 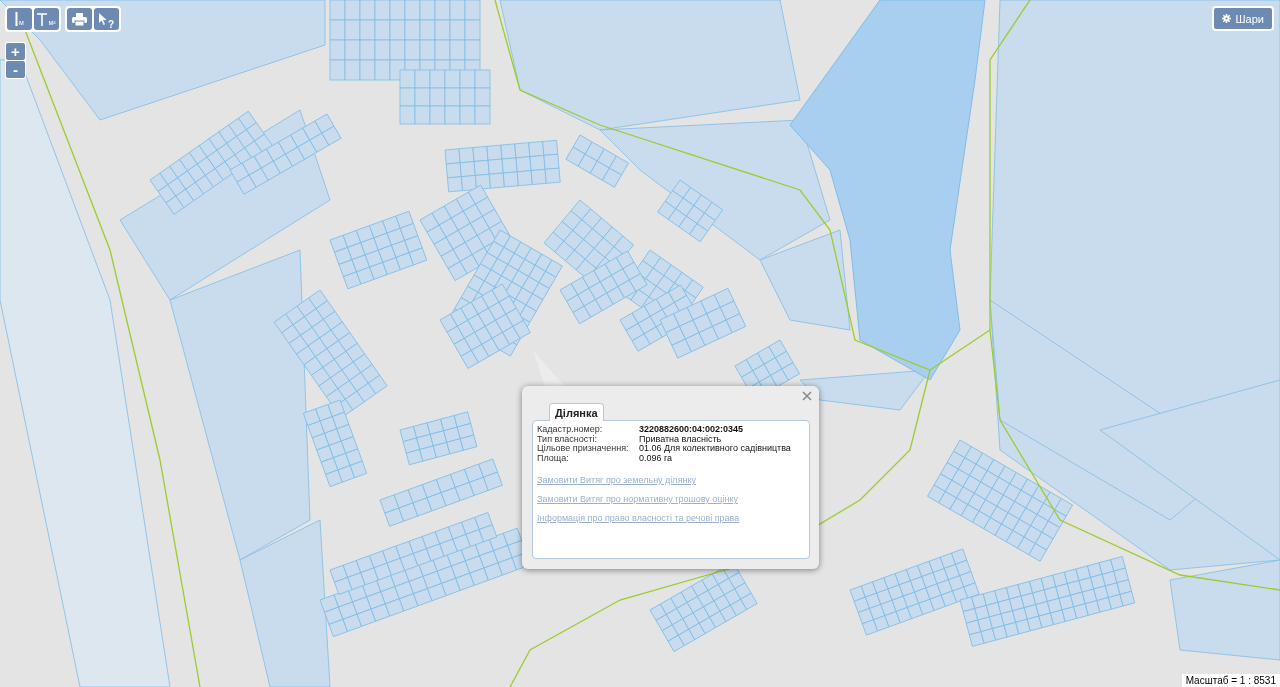 What do you see at coordinates (111, 24) in the screenshot?
I see `tool-label: ?` at bounding box center [111, 24].